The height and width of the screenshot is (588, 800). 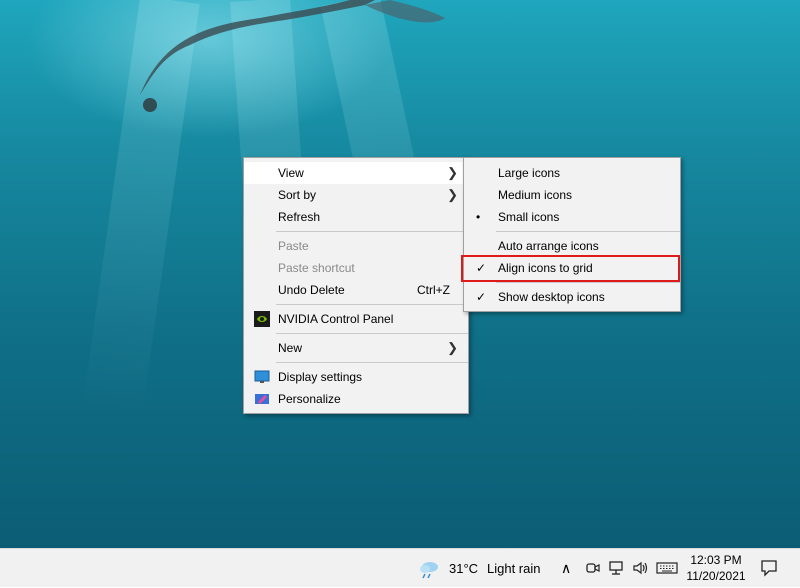 I want to click on menu-item-label: View, so click(x=291, y=173).